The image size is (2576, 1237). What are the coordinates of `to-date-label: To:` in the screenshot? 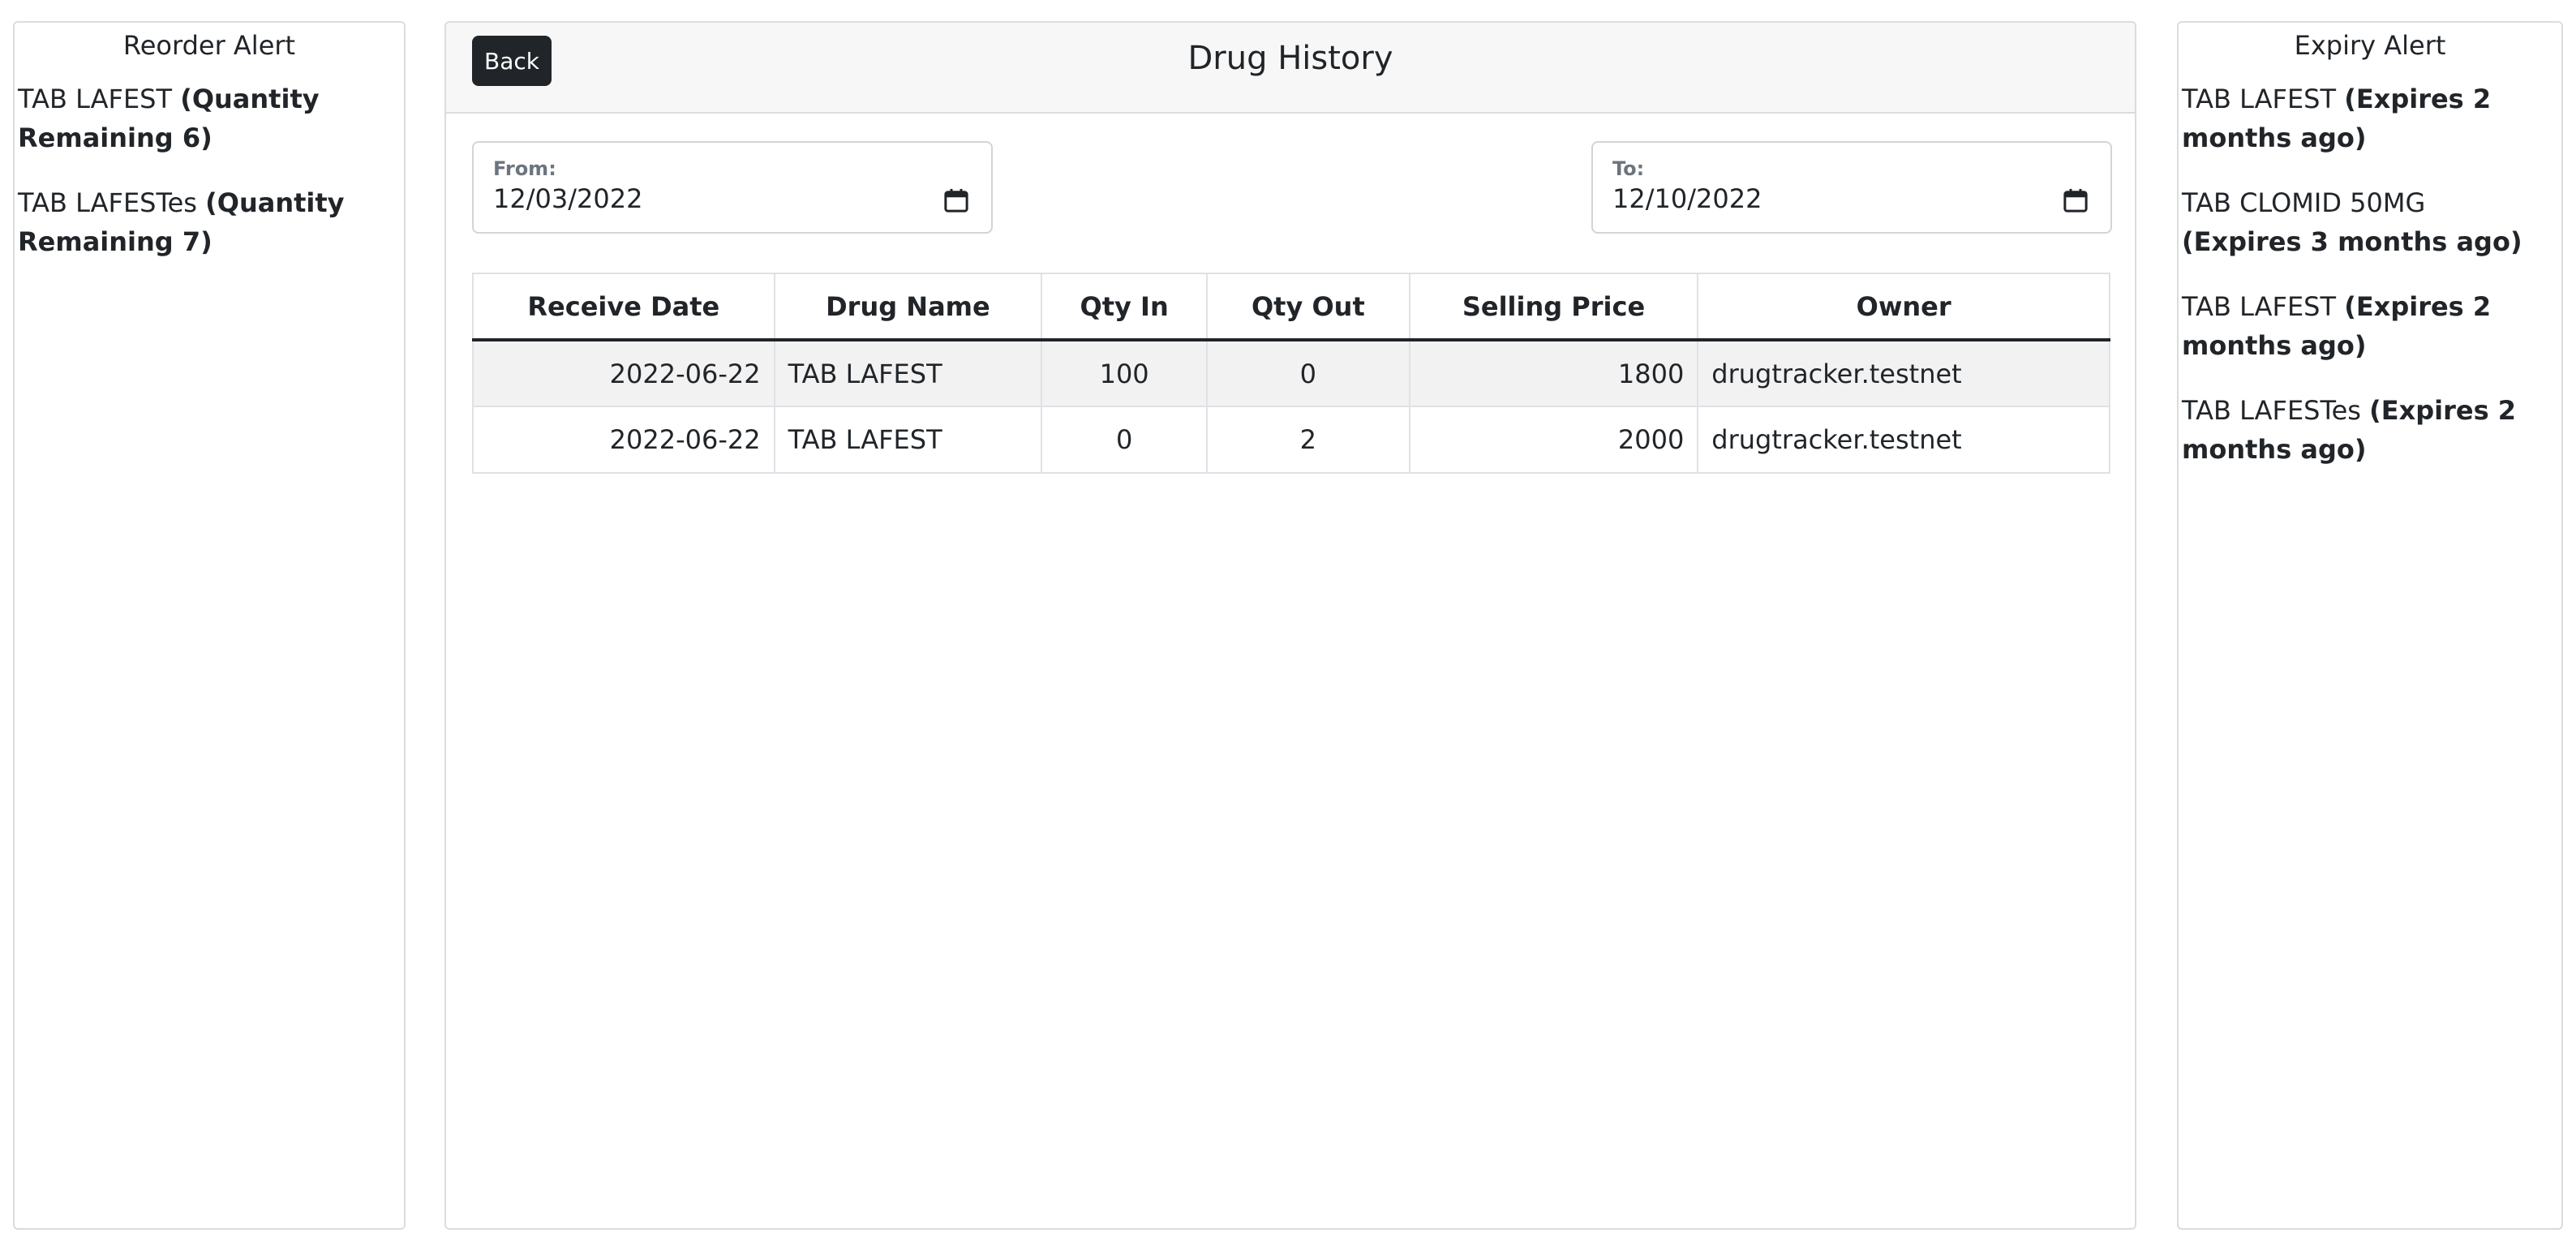 It's located at (1628, 169).